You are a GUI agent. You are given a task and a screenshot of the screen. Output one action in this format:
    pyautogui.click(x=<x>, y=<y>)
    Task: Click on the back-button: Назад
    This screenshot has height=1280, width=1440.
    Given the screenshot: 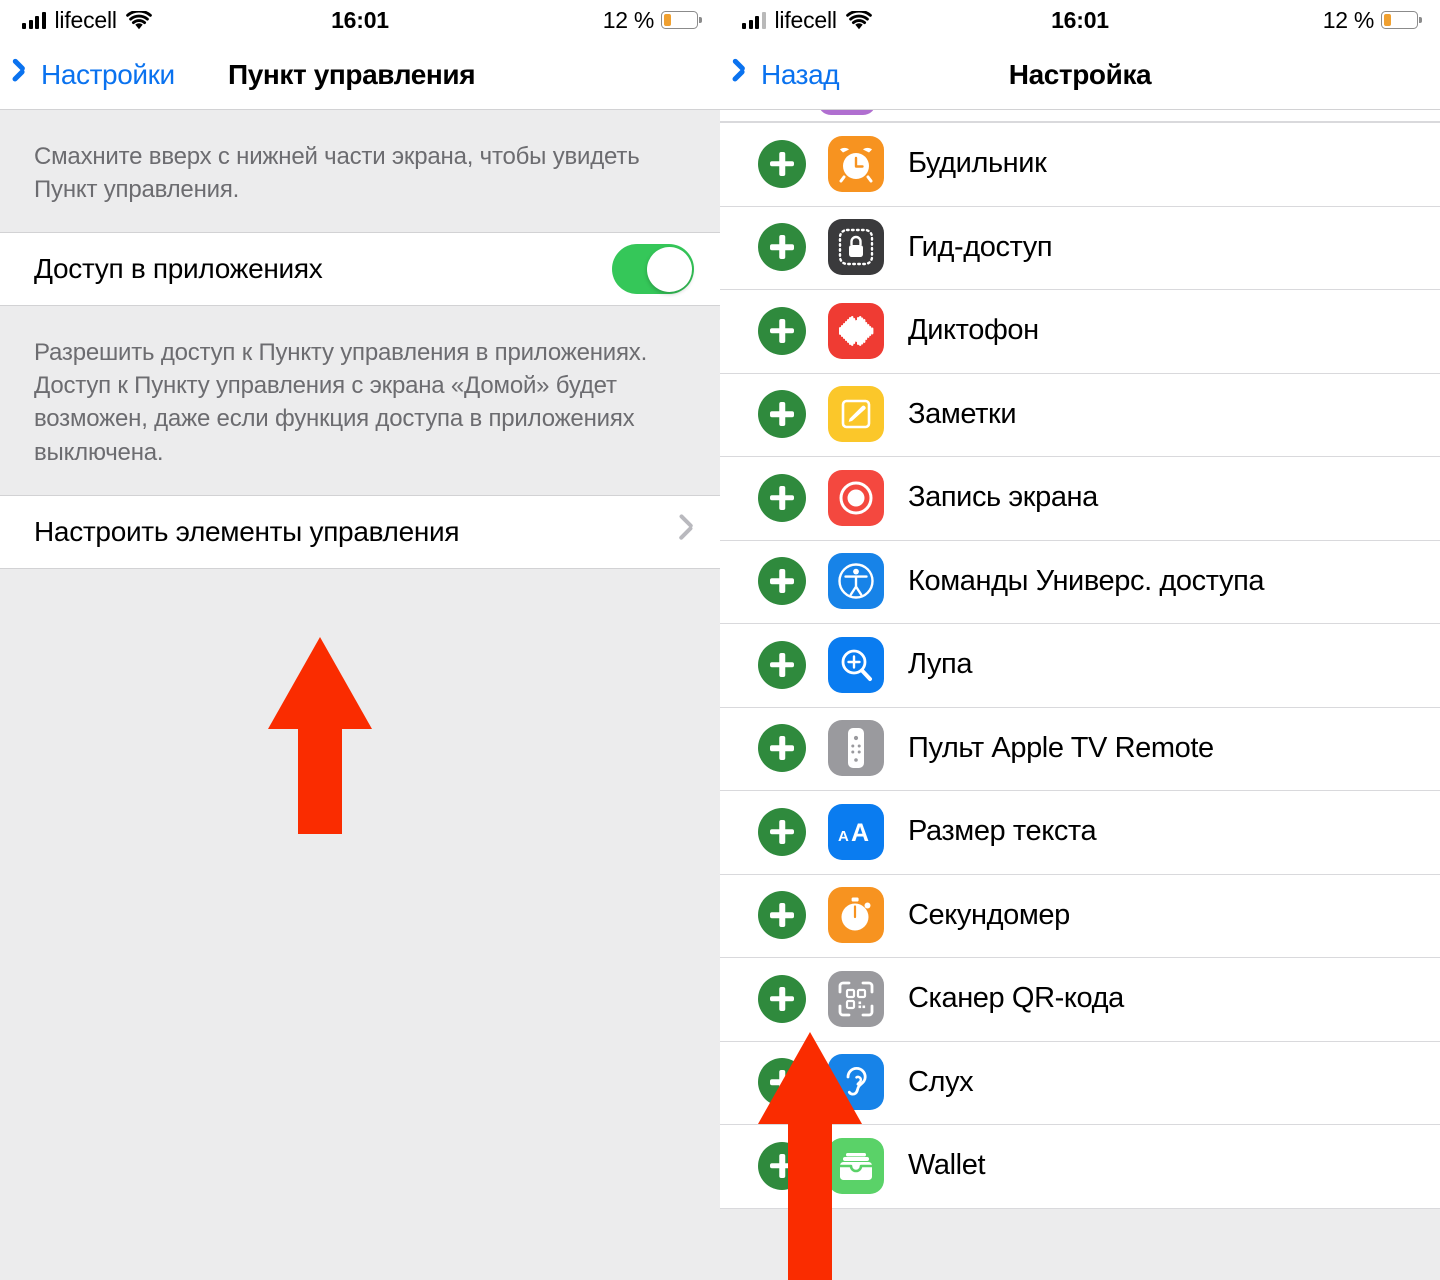 What is the action you would take?
    pyautogui.click(x=791, y=74)
    